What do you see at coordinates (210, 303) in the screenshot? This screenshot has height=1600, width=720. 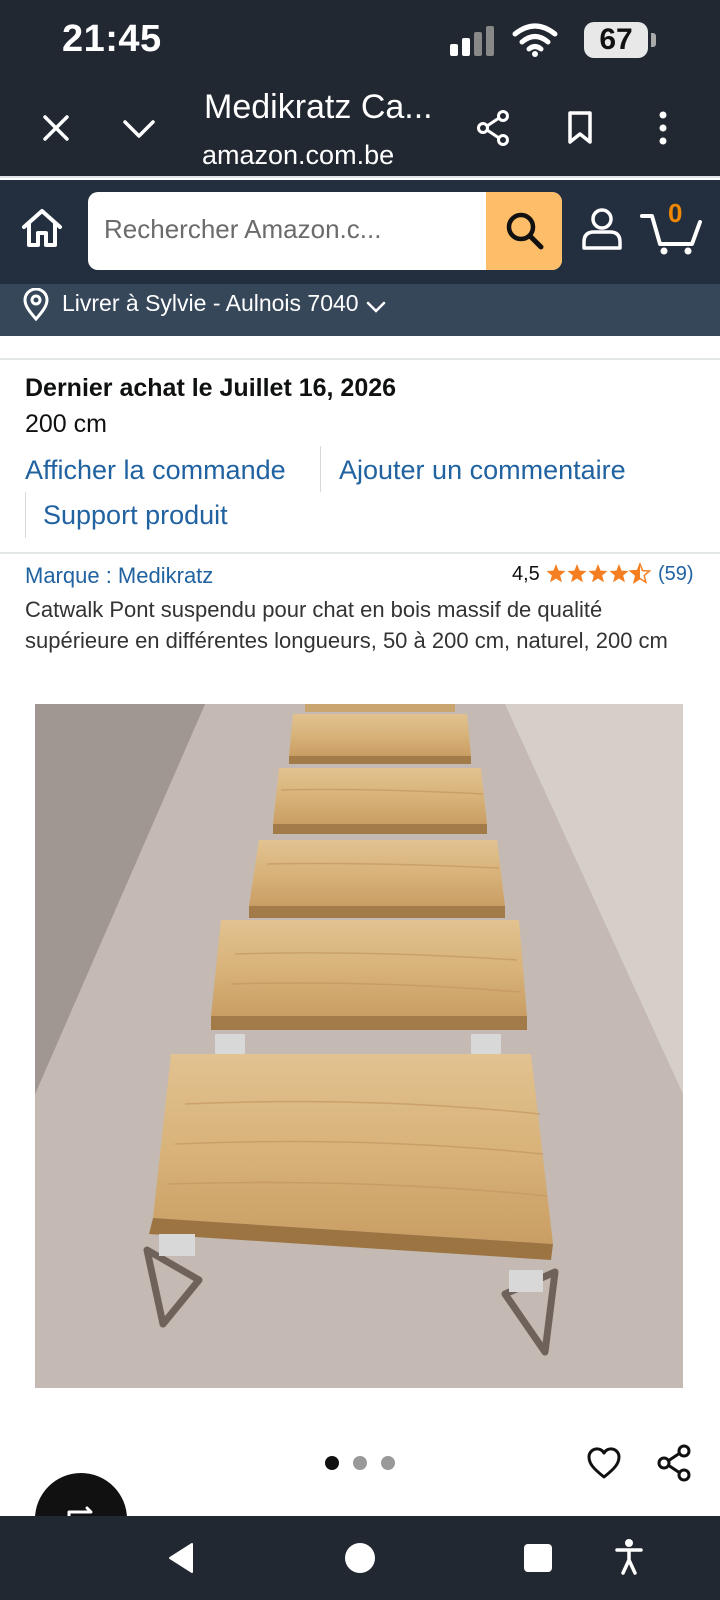 I see `delivery-address: Livrer à Sylvie - Aulnois 7040` at bounding box center [210, 303].